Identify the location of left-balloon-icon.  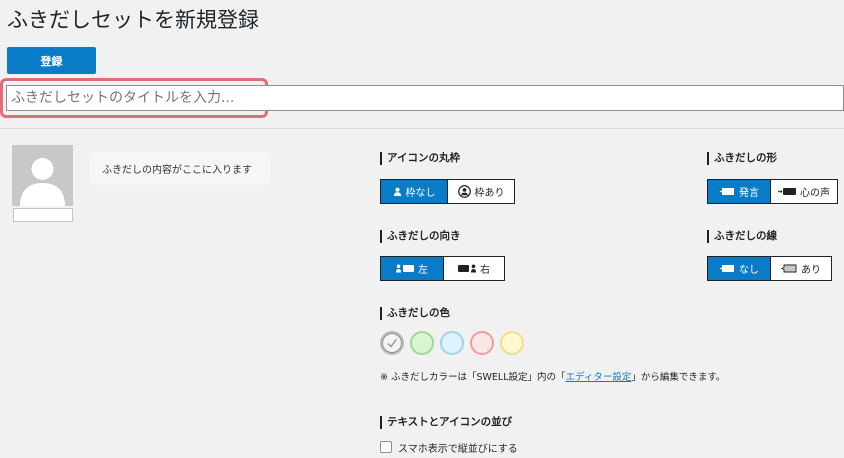
(405, 268).